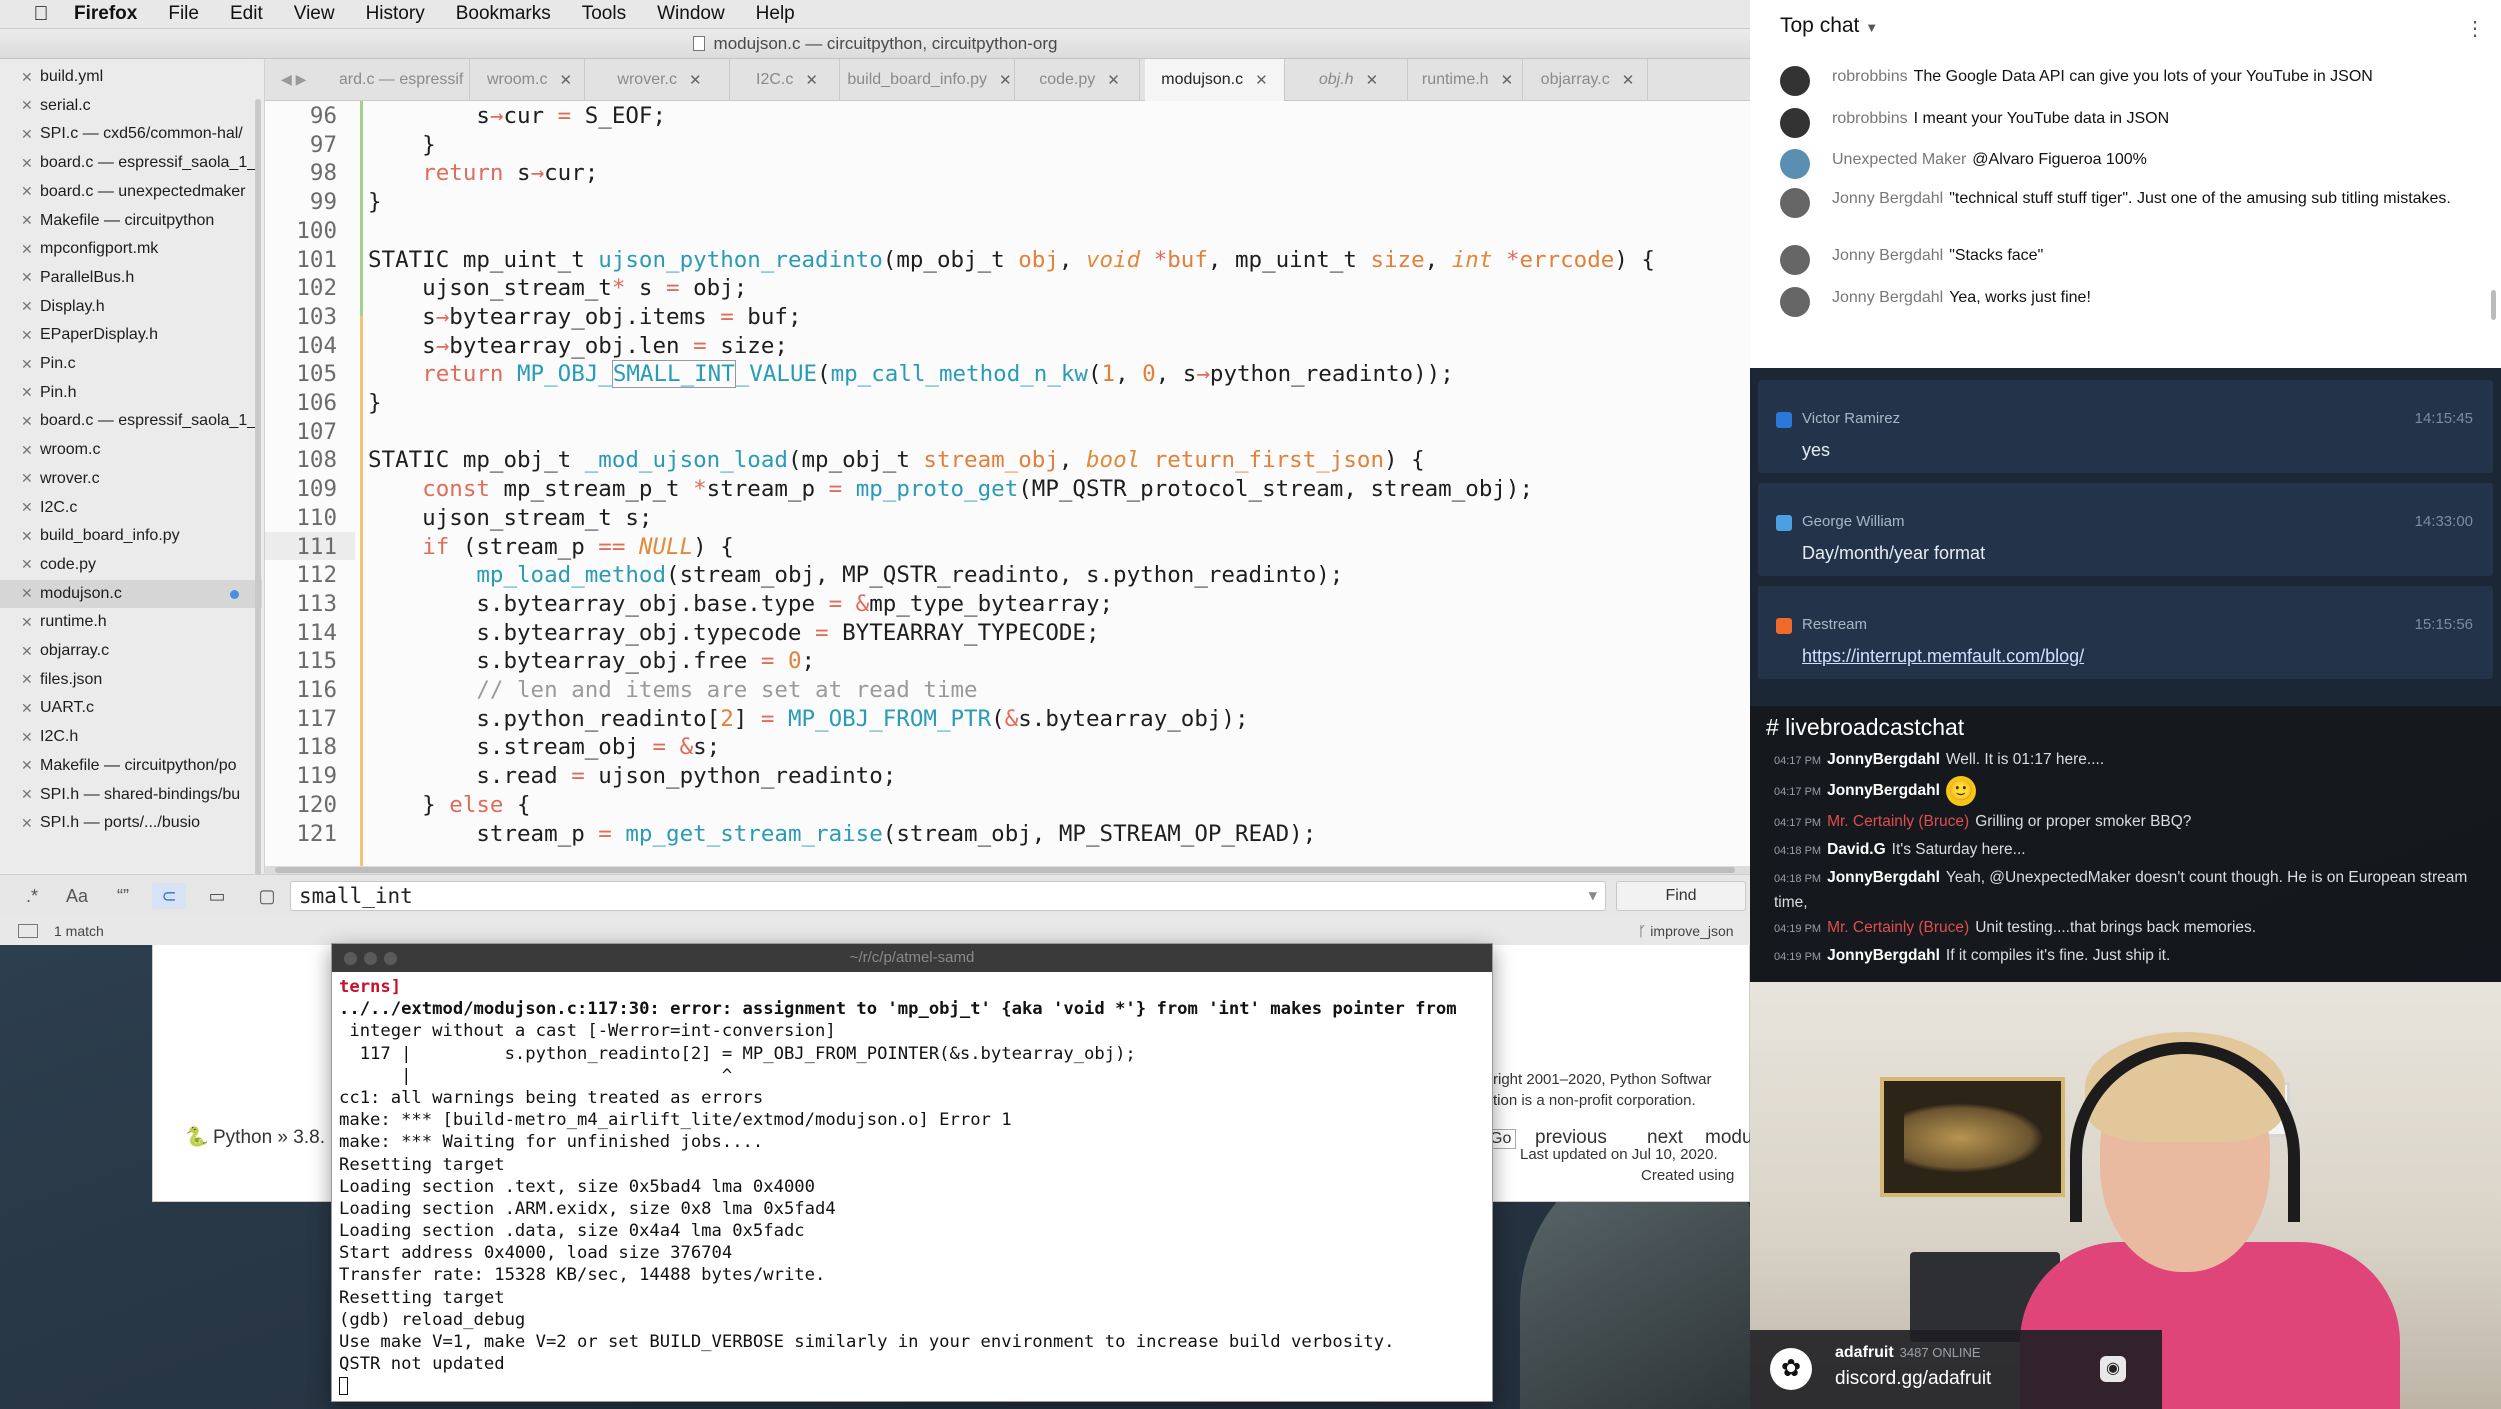 Image resolution: width=2501 pixels, height=1409 pixels. What do you see at coordinates (246, 14) in the screenshot?
I see `menu-edit: Edit` at bounding box center [246, 14].